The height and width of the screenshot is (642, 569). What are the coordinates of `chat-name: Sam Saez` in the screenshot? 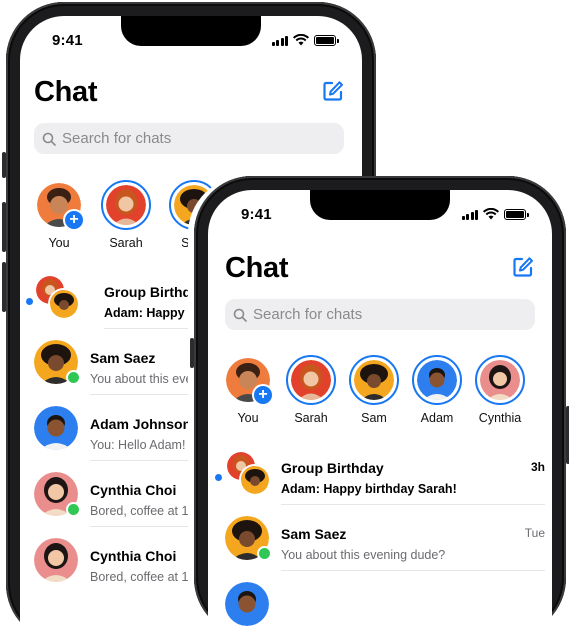 It's located at (314, 534).